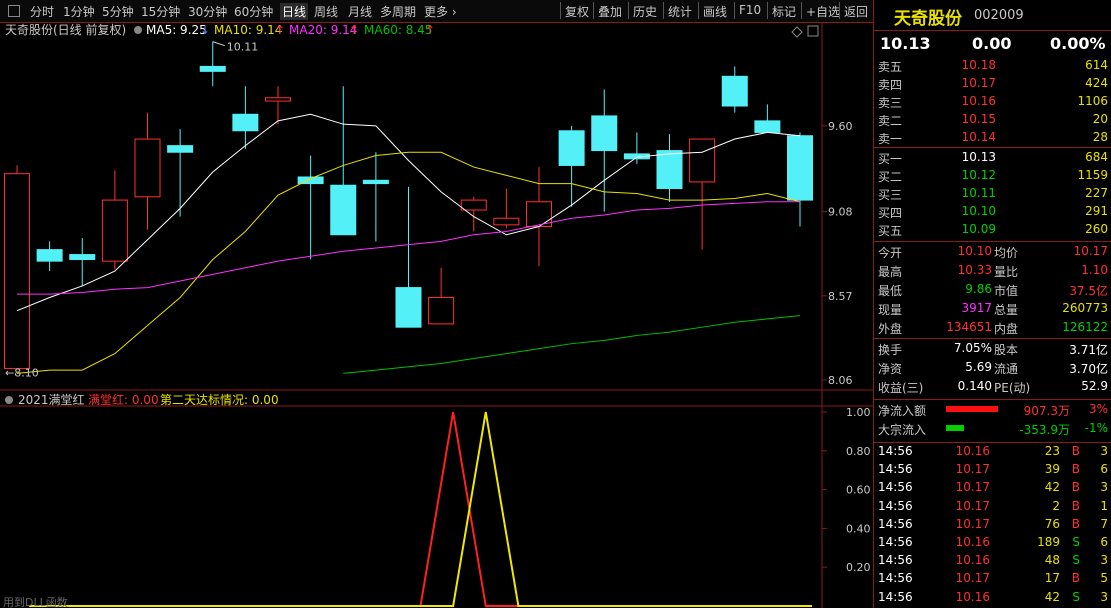 The width and height of the screenshot is (1111, 608). I want to click on flow-label: 净流入额, so click(902, 411).